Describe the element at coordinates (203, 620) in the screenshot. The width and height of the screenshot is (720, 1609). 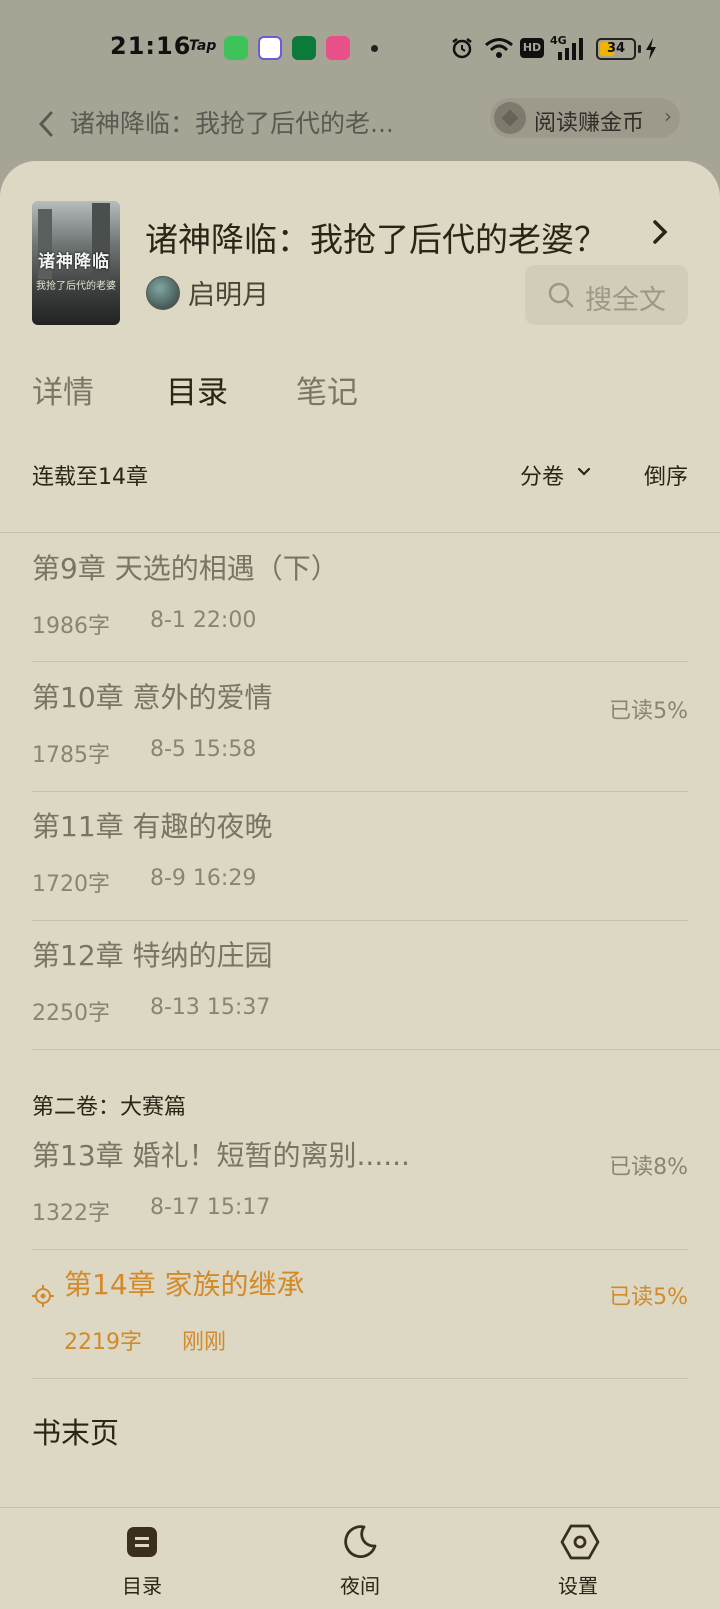
I see `chapter-date: 8-1 22:00` at that location.